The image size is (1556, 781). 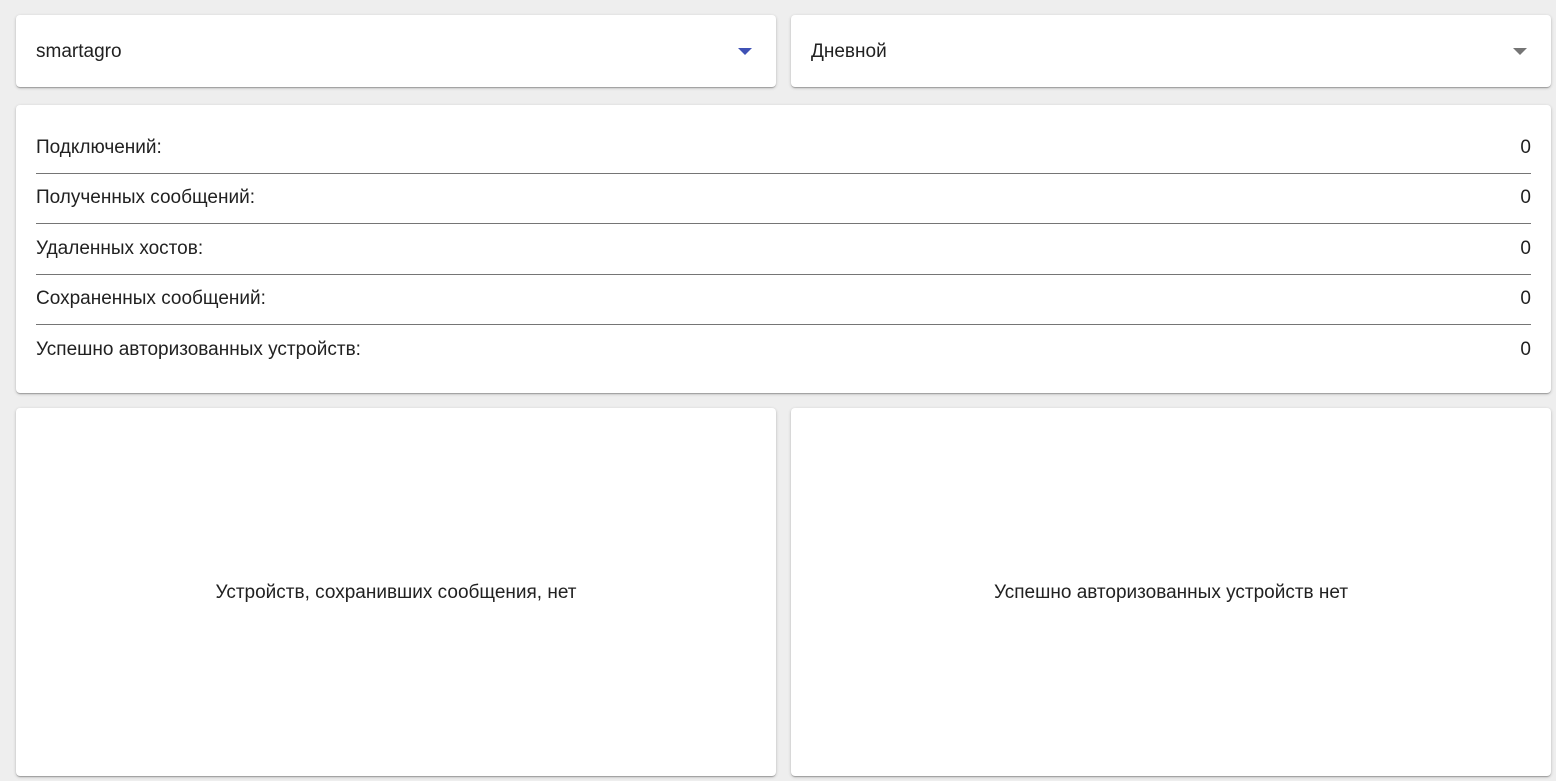 I want to click on stat-row-connections: Подключений: 0, so click(x=783, y=148).